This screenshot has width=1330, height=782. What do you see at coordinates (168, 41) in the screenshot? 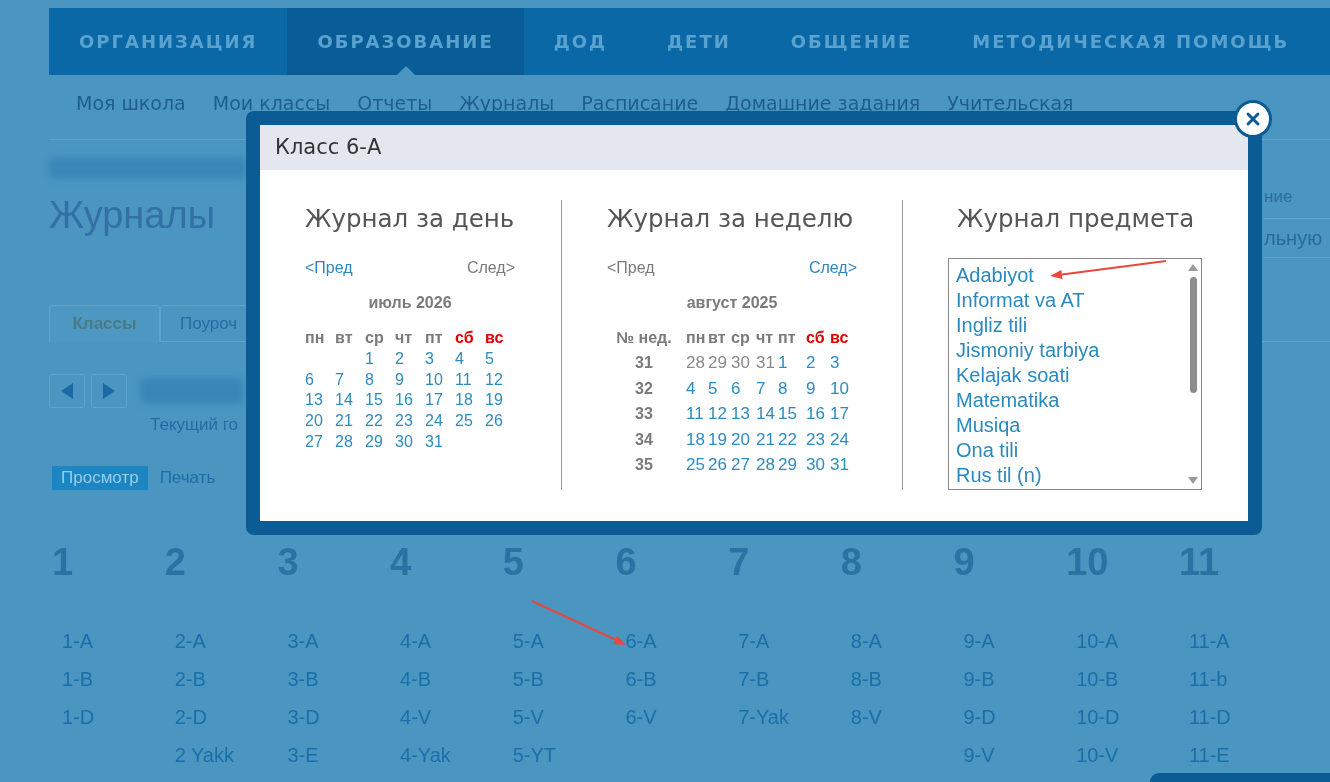
I see `main-nav-tab: ОРГАНИЗАЦИЯ` at bounding box center [168, 41].